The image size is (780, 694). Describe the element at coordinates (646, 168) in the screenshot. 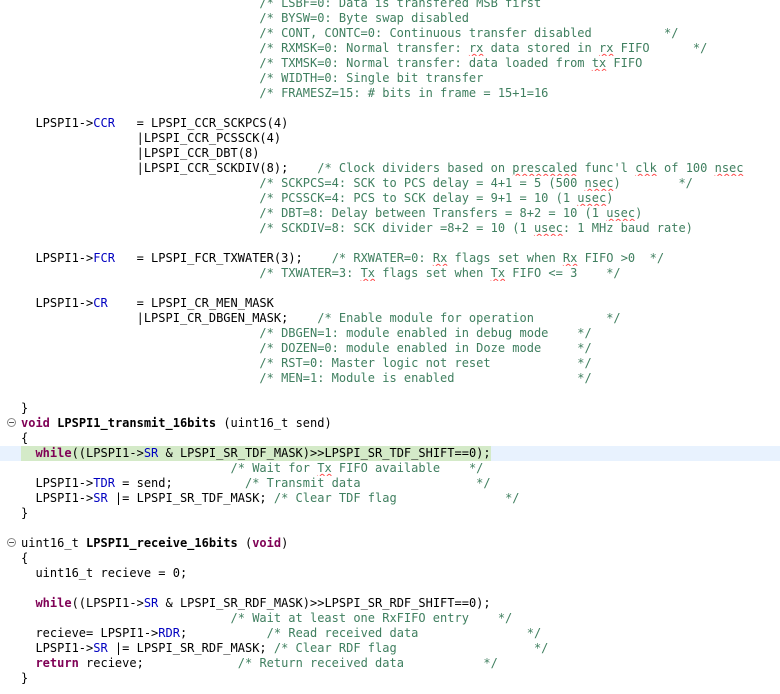

I see `code-token: clk` at that location.